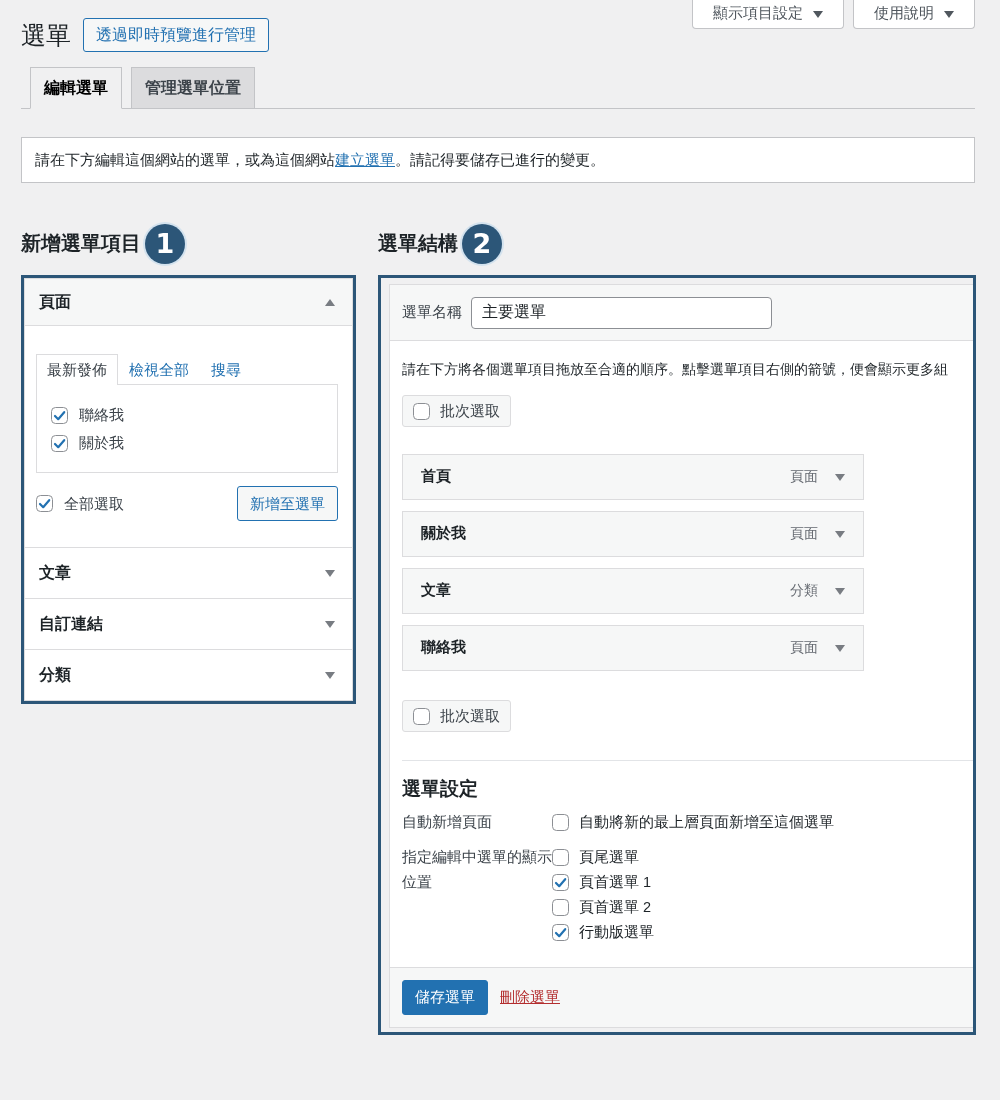 The height and width of the screenshot is (1100, 1000). What do you see at coordinates (101, 443) in the screenshot?
I see `checkbox-label: 關於我` at bounding box center [101, 443].